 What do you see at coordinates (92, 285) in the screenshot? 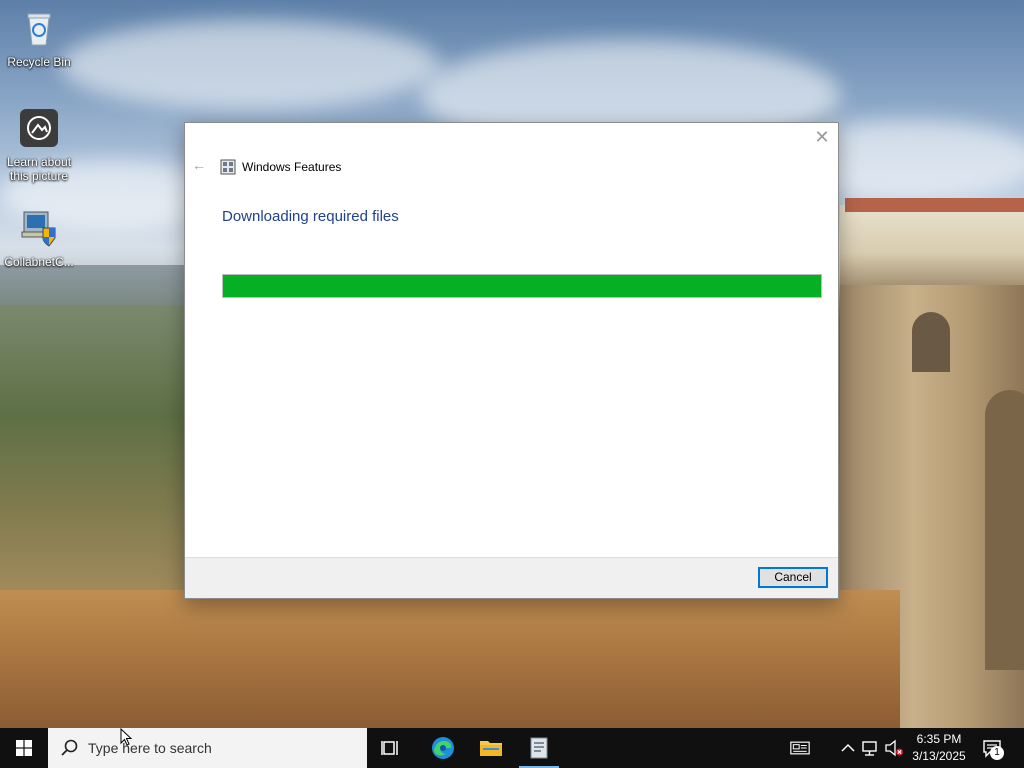
I see `wallpaper-hills` at bounding box center [92, 285].